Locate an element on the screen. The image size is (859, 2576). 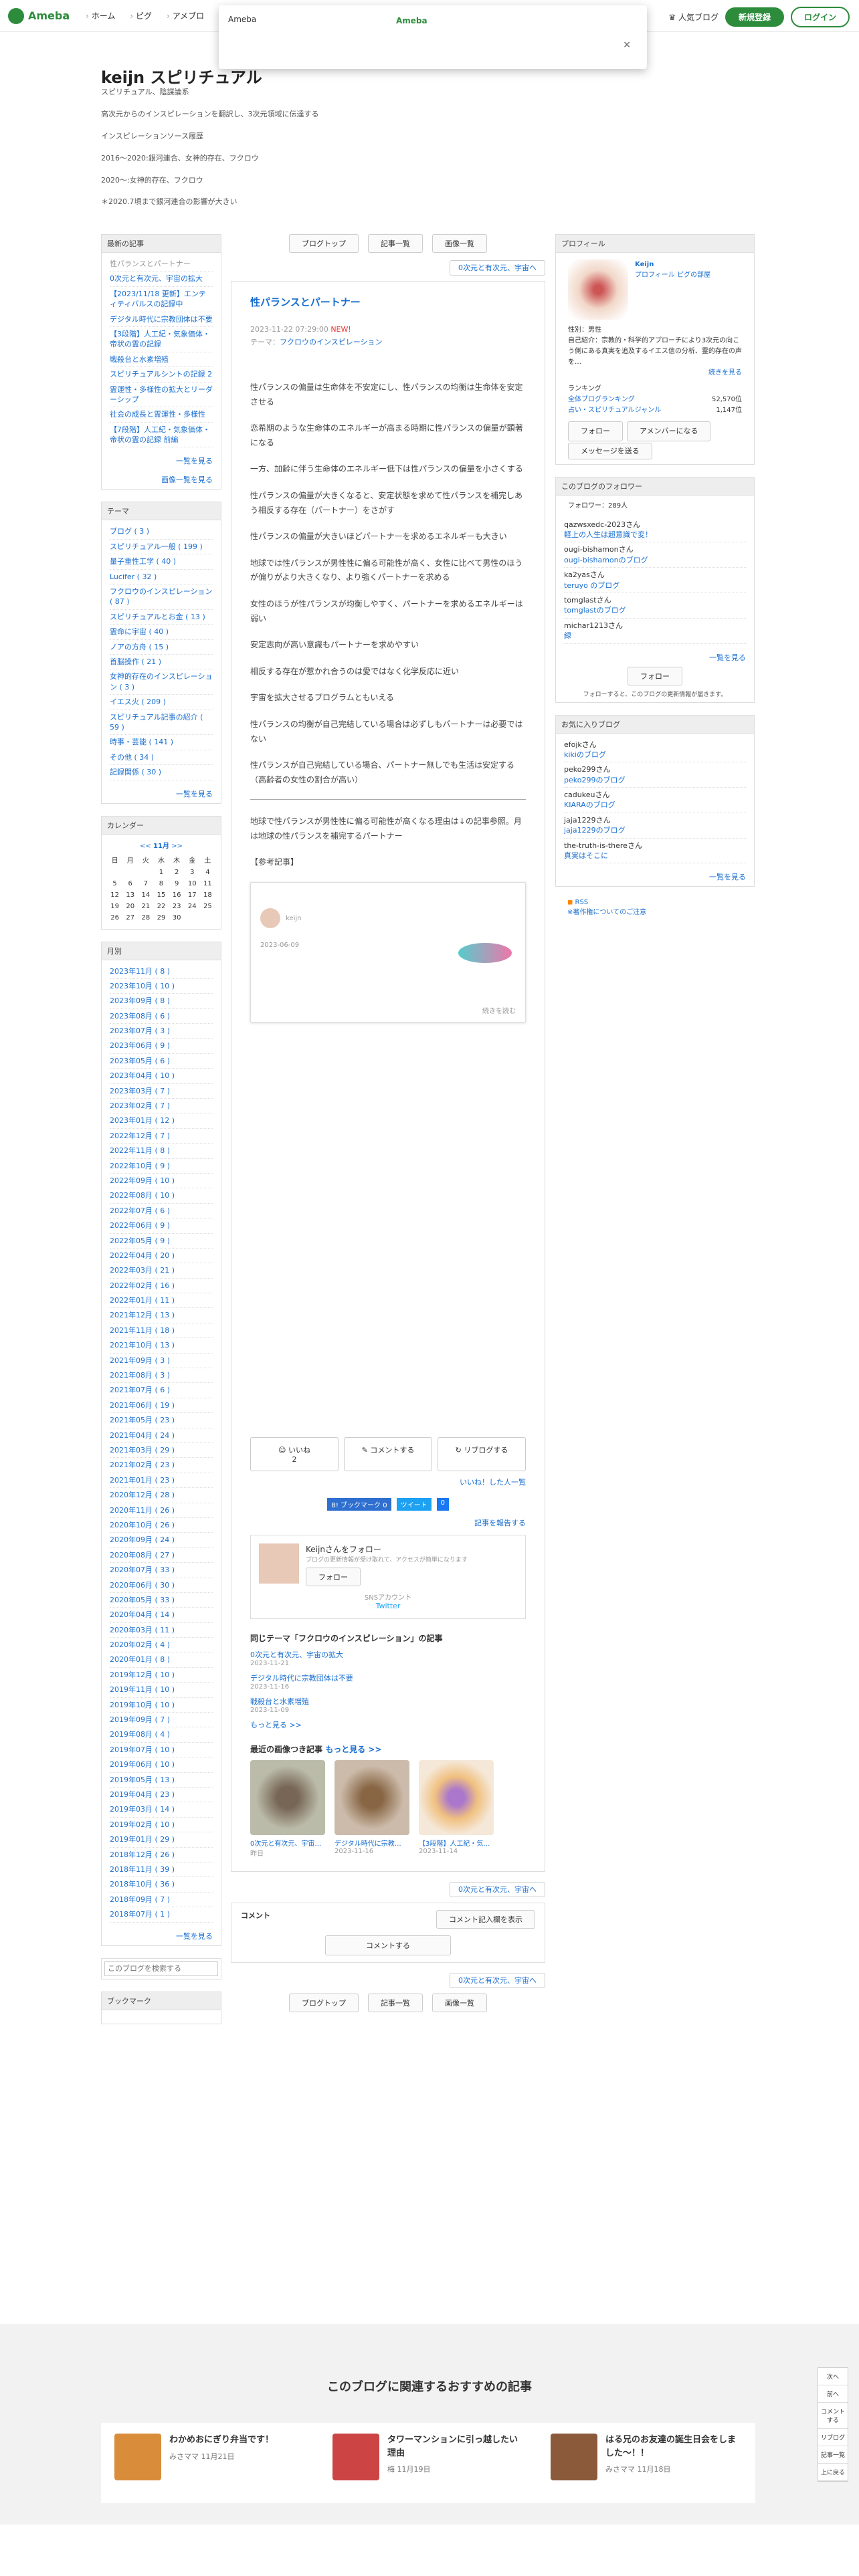
month-item: 2020年08月 ( 27 ) is located at coordinates (162, 1556).